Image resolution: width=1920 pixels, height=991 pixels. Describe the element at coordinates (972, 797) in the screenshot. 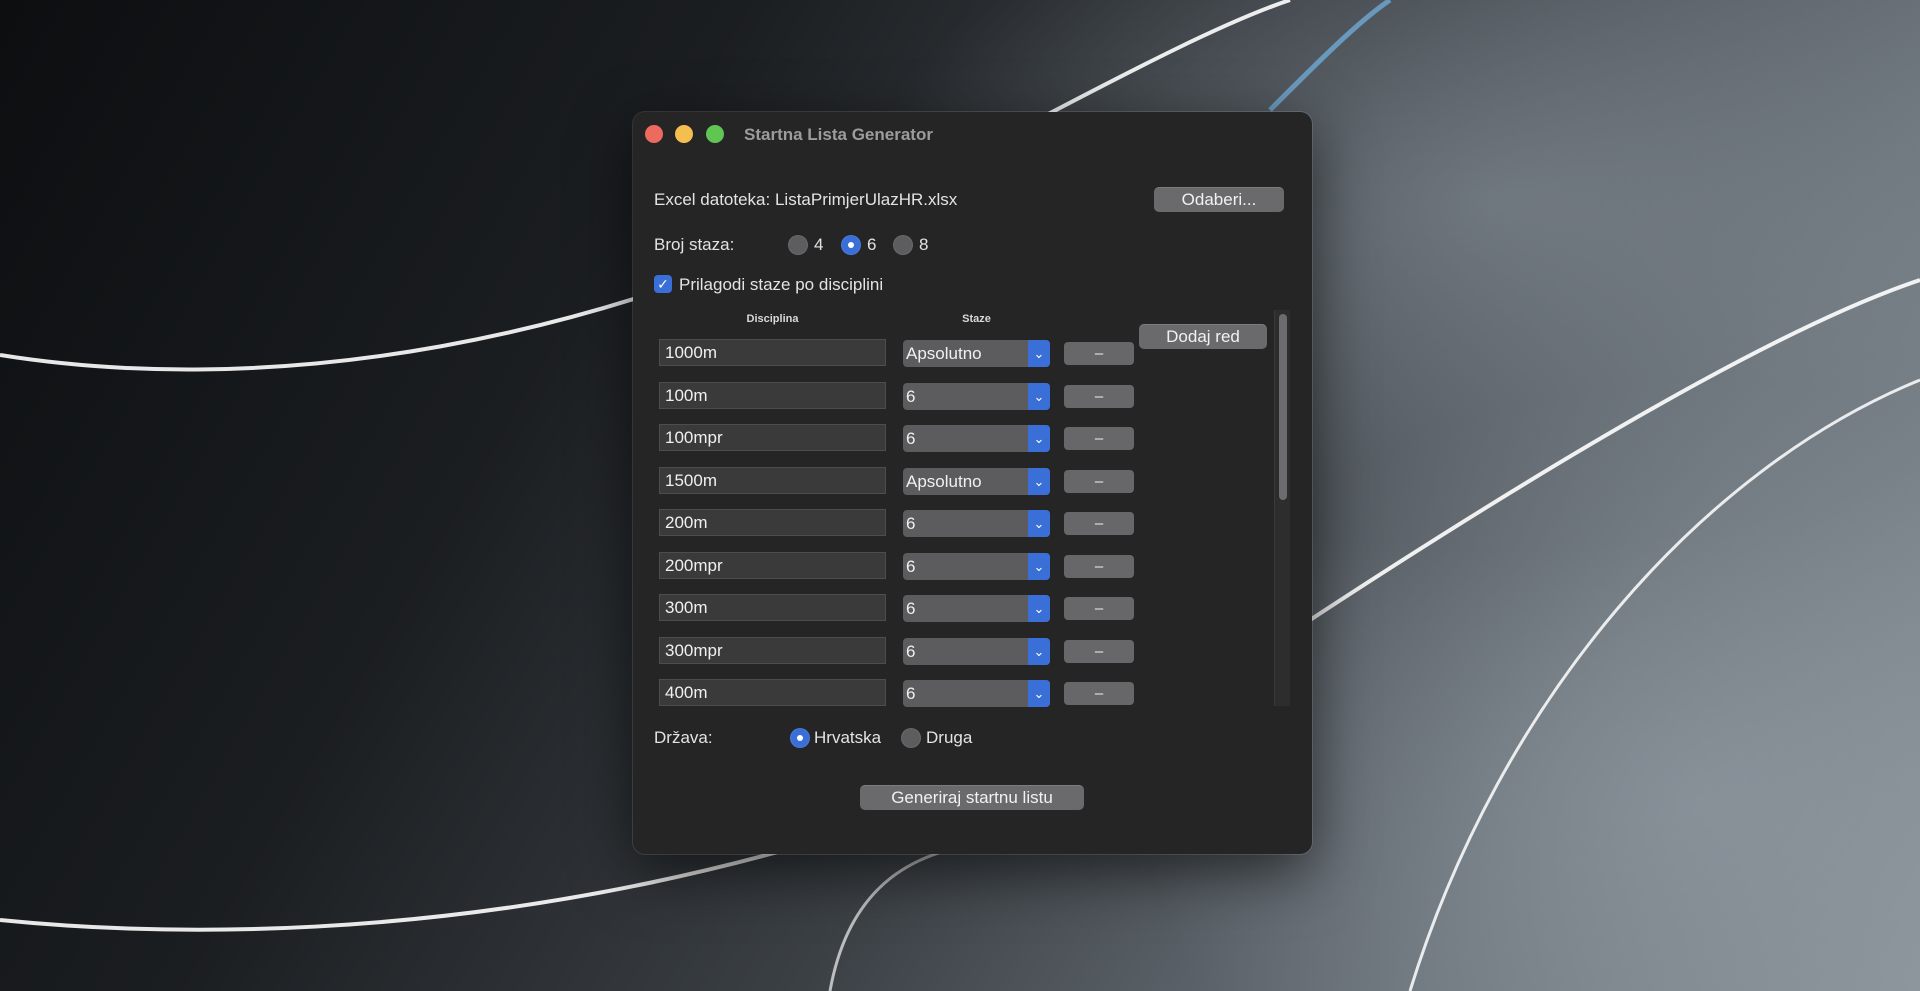

I see `generate-start-list-button: Generiraj startnu listu` at that location.